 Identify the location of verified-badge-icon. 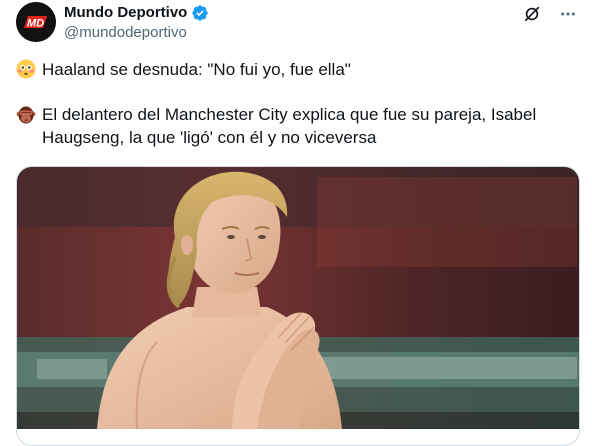
(200, 13).